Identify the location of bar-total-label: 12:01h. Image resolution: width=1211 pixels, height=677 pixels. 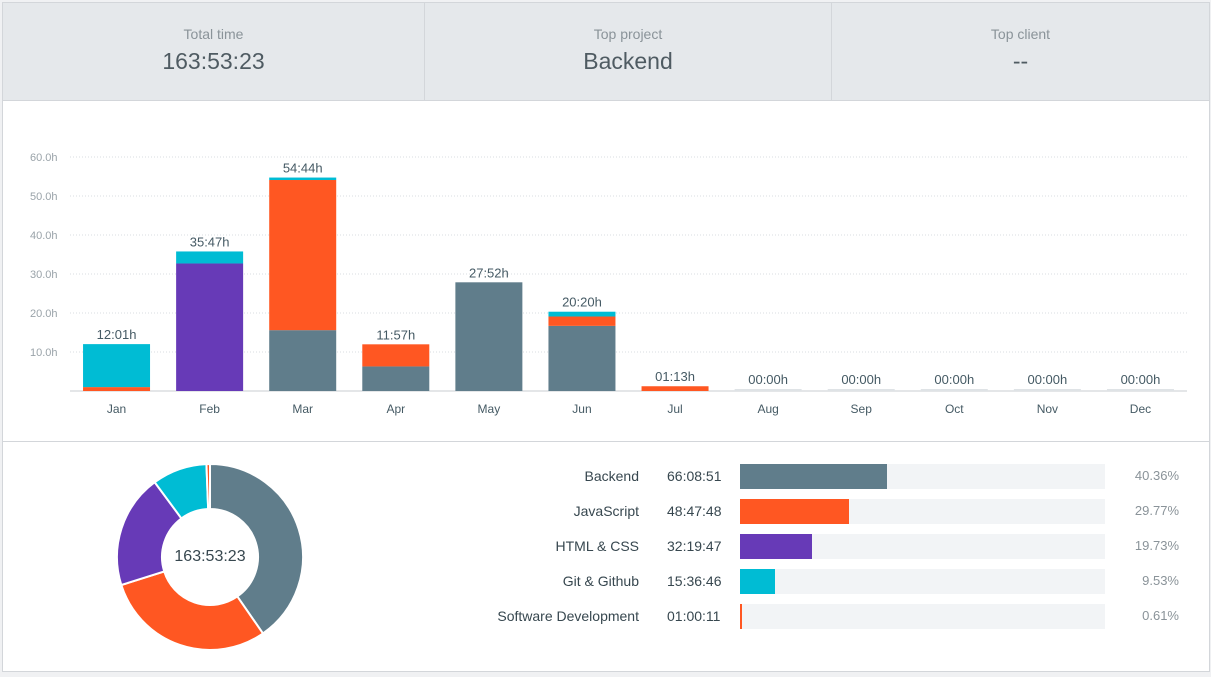
(117, 334).